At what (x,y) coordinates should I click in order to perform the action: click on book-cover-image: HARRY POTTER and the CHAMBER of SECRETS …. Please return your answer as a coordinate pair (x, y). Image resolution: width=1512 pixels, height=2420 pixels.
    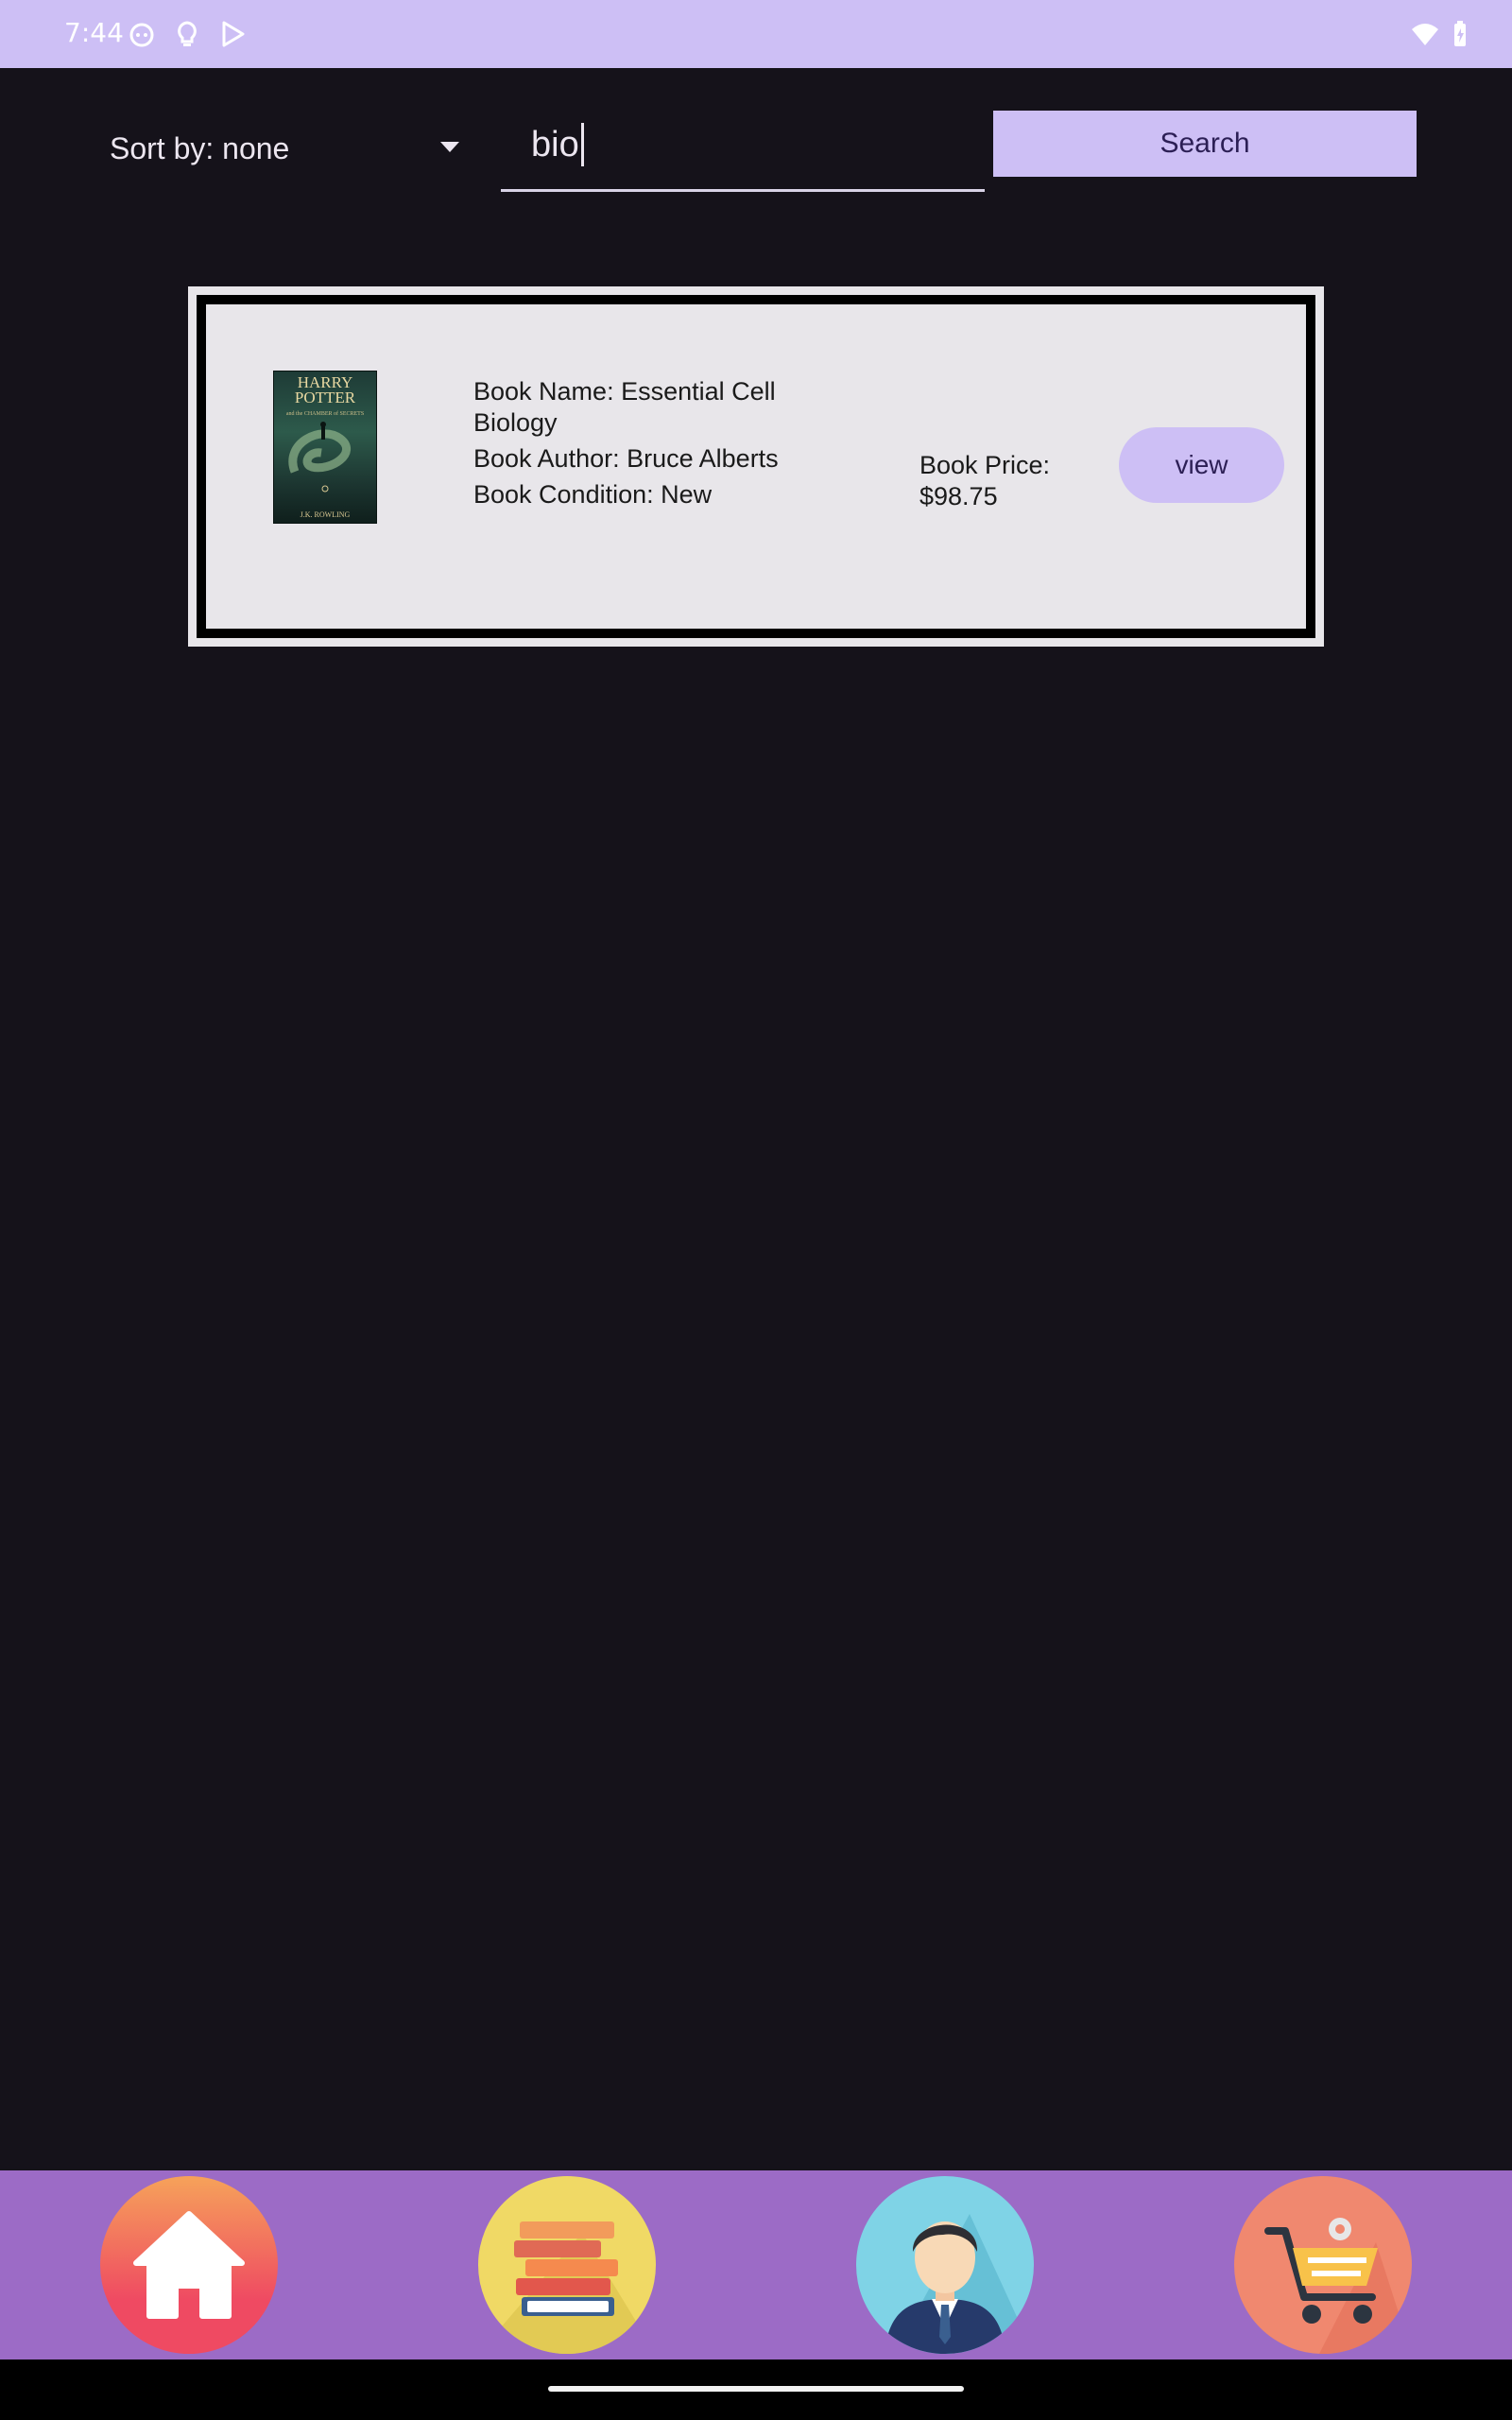
    Looking at the image, I should click on (325, 447).